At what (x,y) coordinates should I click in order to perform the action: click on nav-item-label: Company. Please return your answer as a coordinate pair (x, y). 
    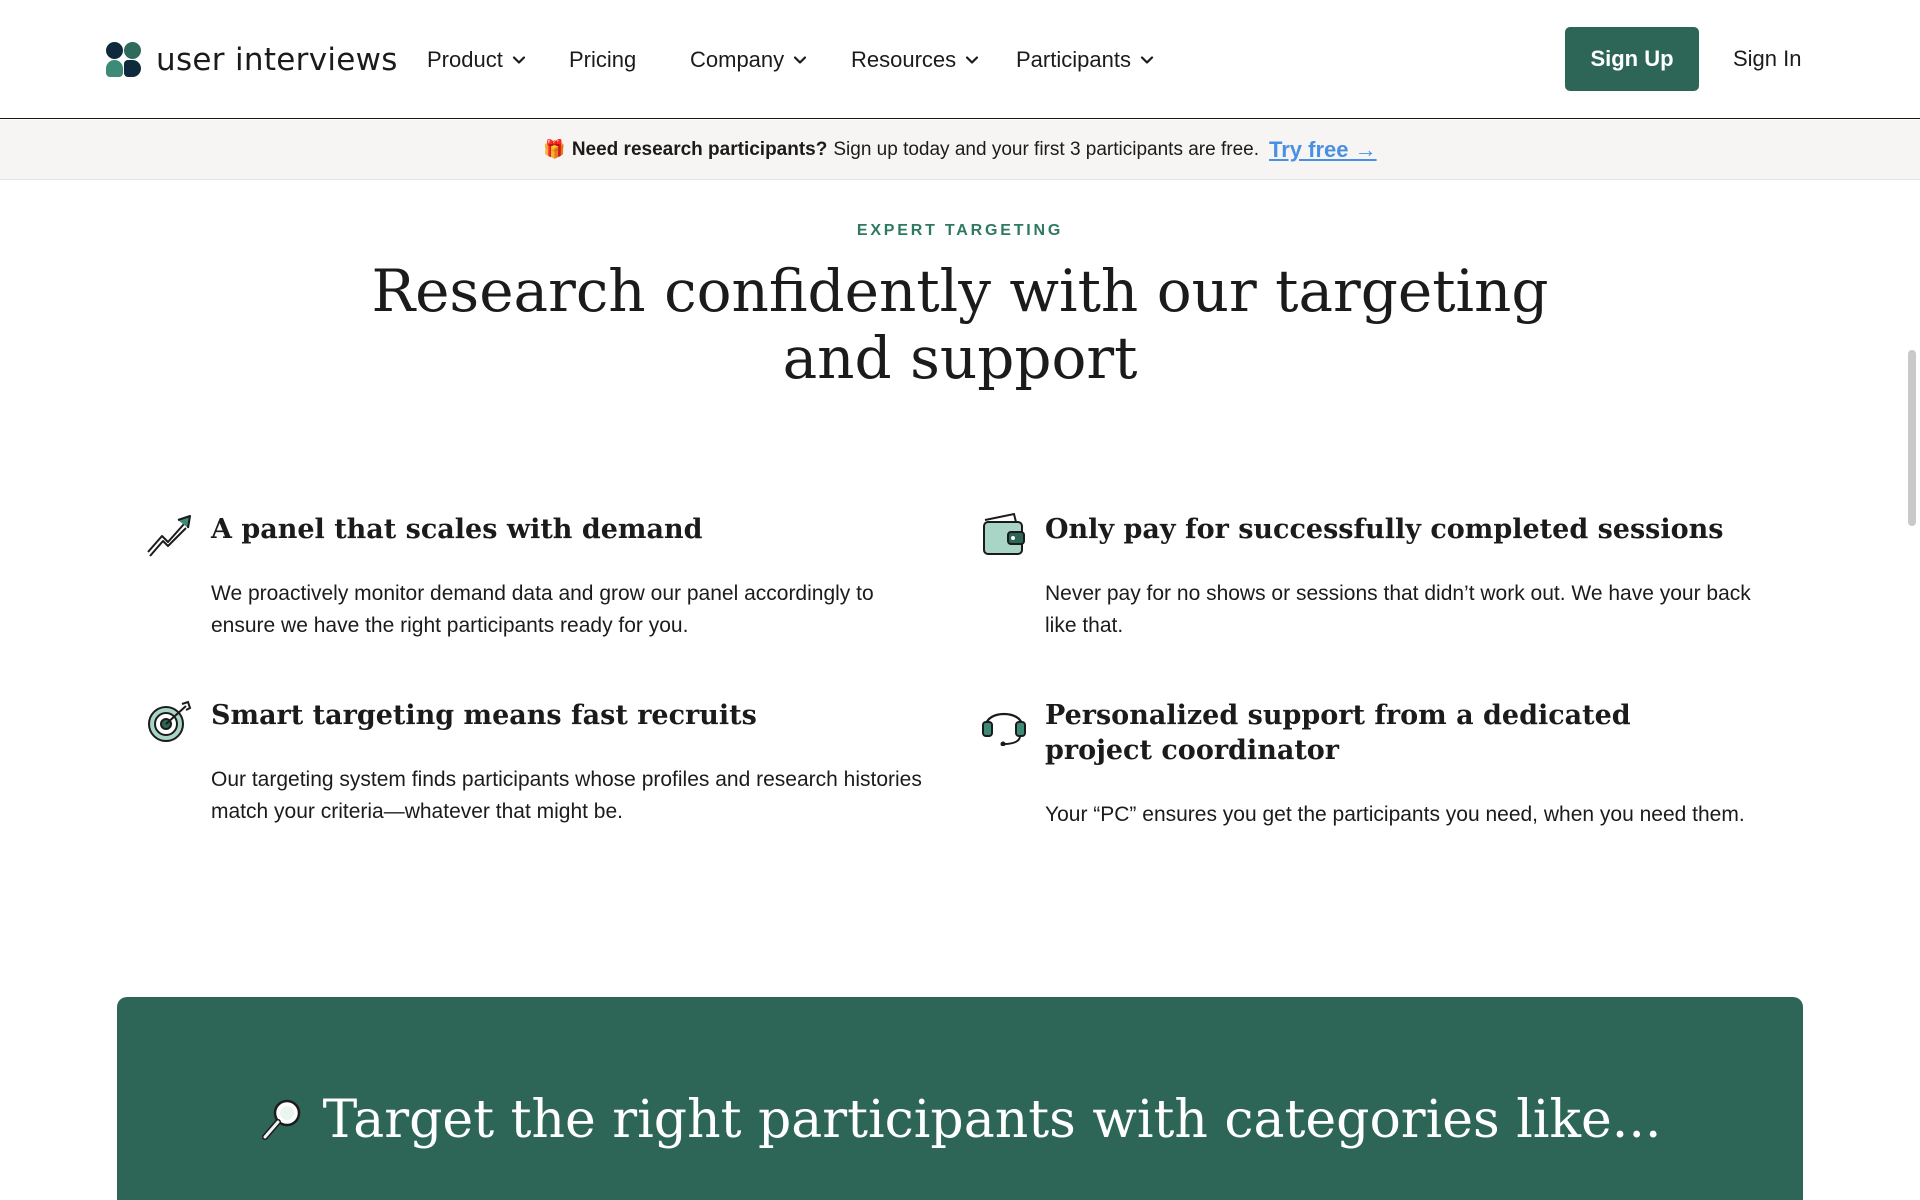
    Looking at the image, I should click on (737, 59).